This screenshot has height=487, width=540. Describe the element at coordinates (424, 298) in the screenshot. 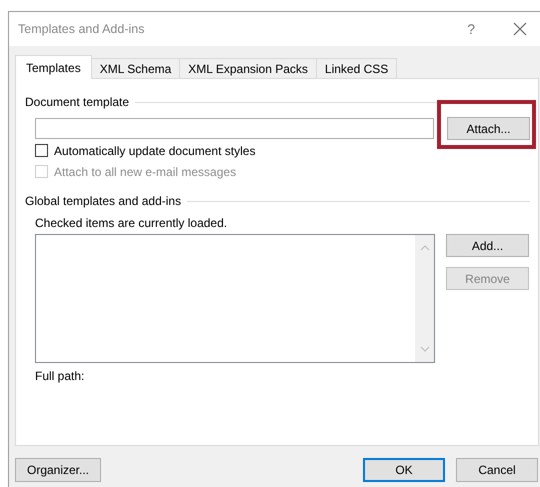

I see `scrollbar` at that location.